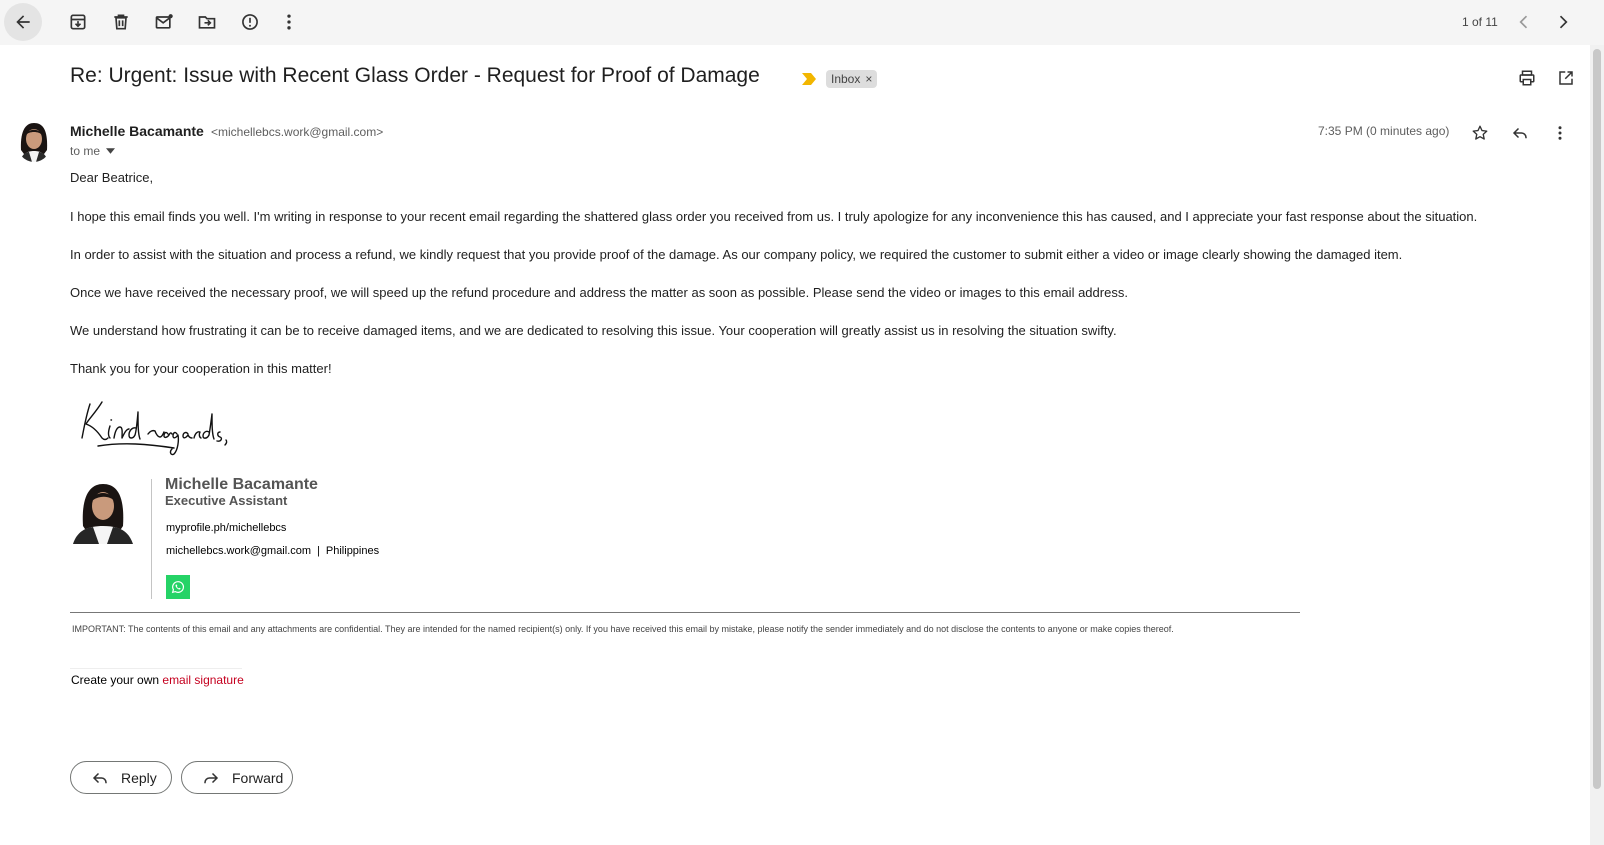 This screenshot has width=1604, height=845. I want to click on remove-label-icon: ×, so click(868, 79).